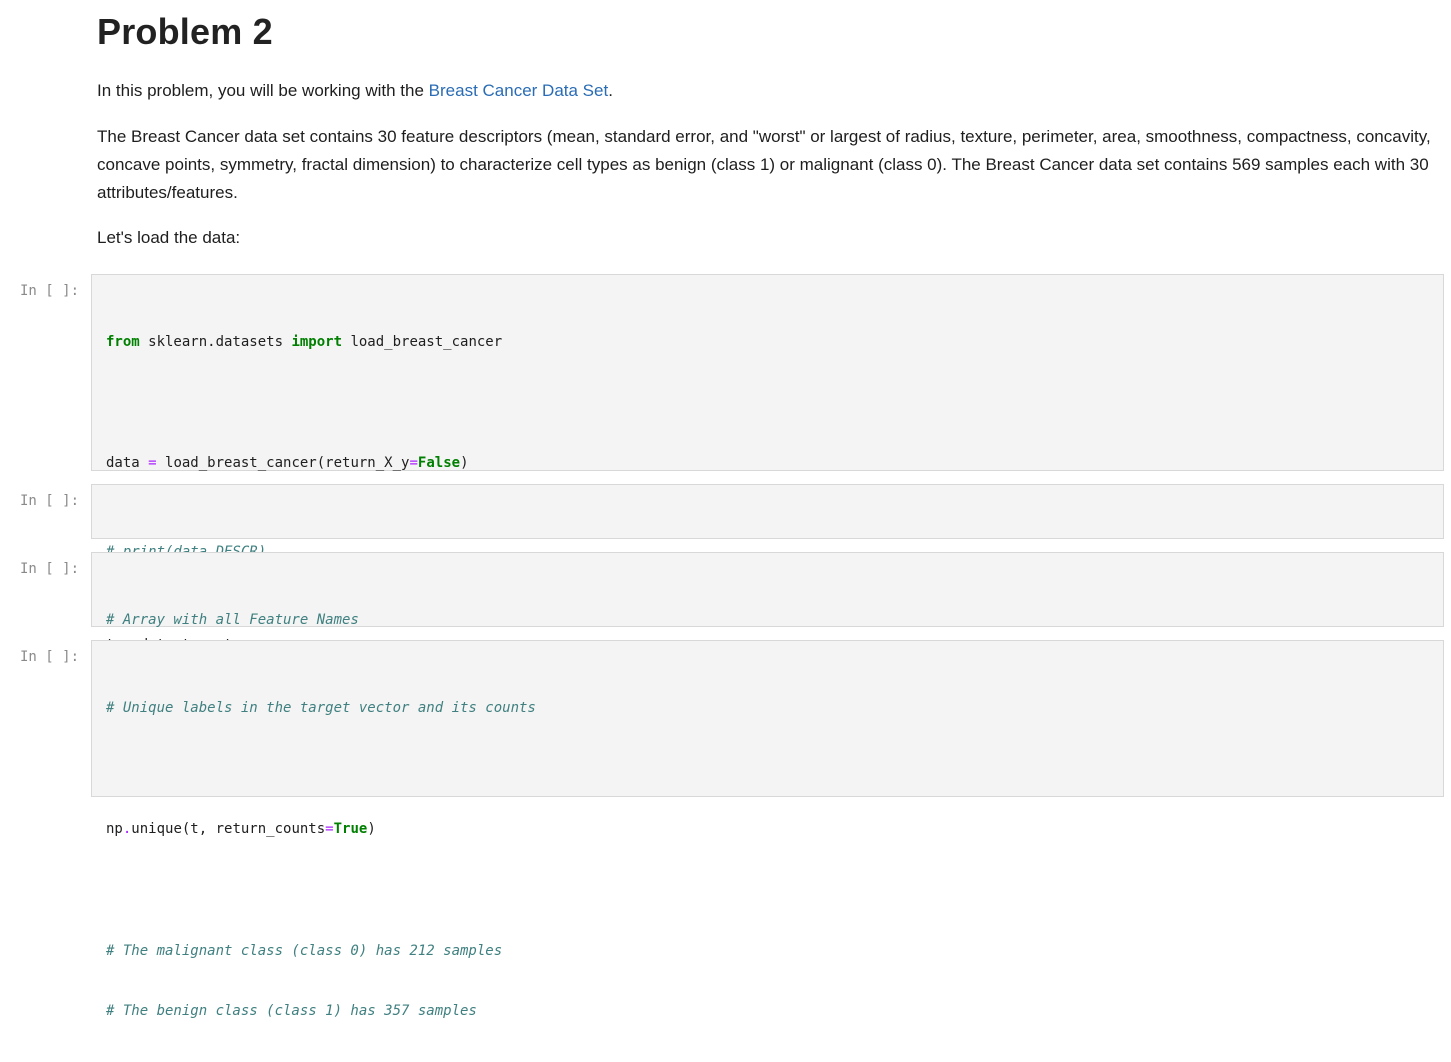 The width and height of the screenshot is (1451, 1062). Describe the element at coordinates (350, 829) in the screenshot. I see `keyword-true: True` at that location.